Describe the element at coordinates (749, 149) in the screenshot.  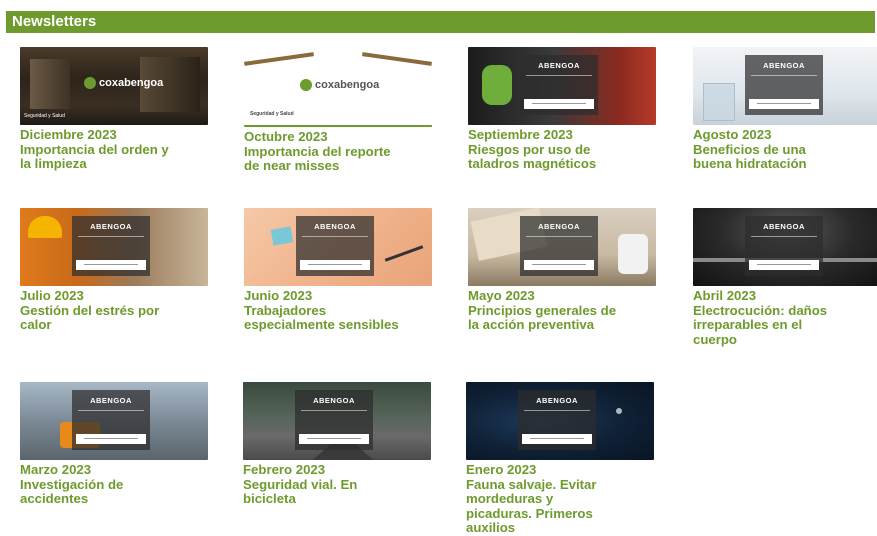
I see `newsletter-topic: Beneficios de una` at that location.